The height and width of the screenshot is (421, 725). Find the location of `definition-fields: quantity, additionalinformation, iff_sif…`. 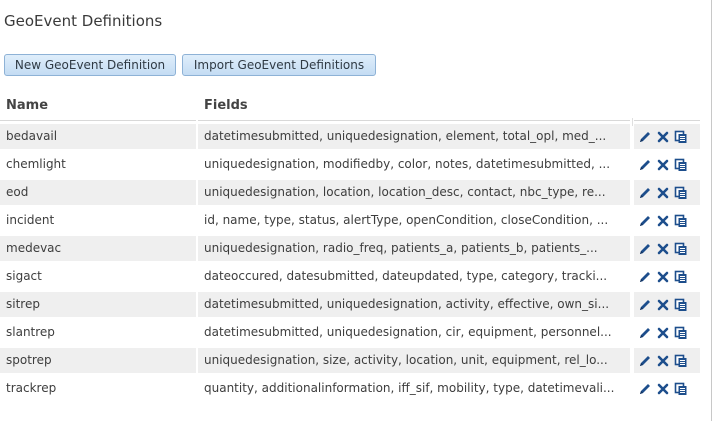

definition-fields: quantity, additionalinformation, iff_sif… is located at coordinates (409, 388).